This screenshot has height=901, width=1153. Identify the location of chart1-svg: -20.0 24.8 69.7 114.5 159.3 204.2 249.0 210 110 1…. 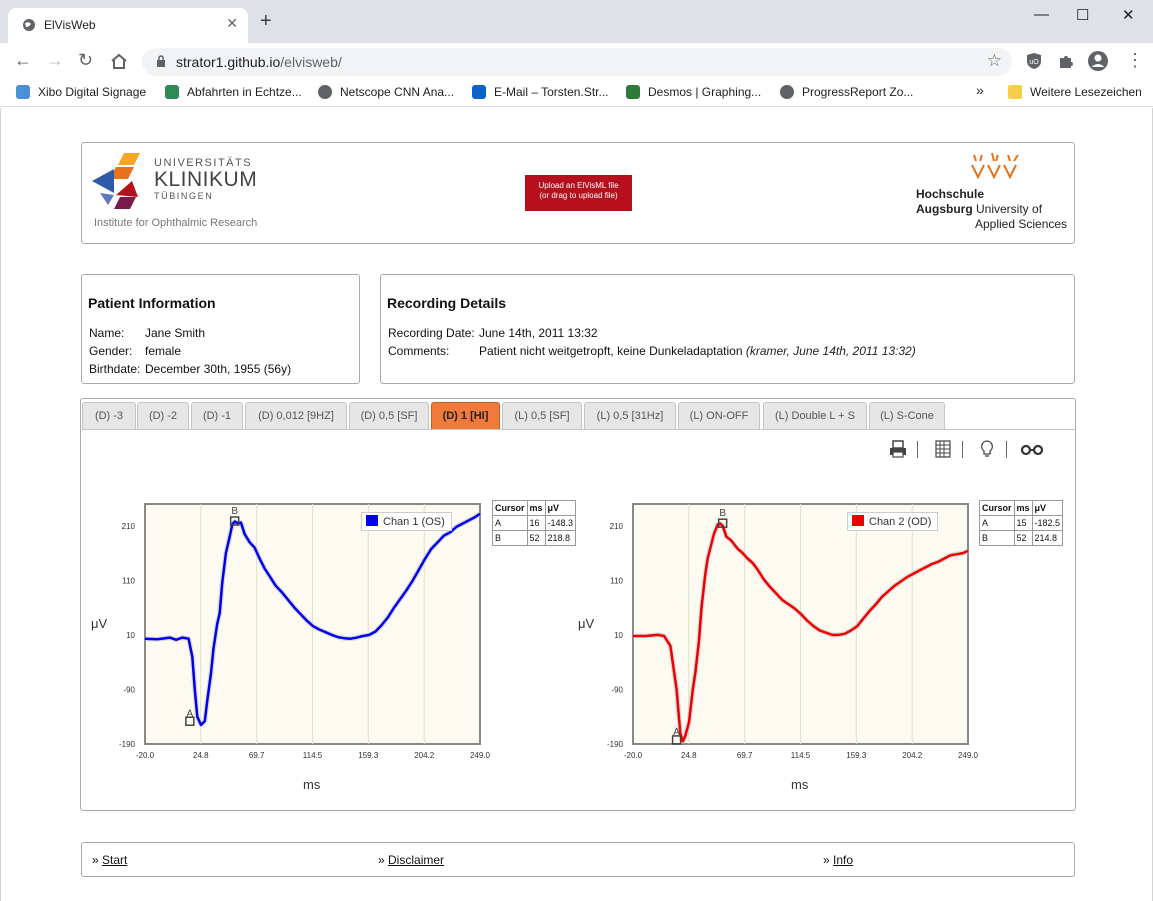
(301, 634).